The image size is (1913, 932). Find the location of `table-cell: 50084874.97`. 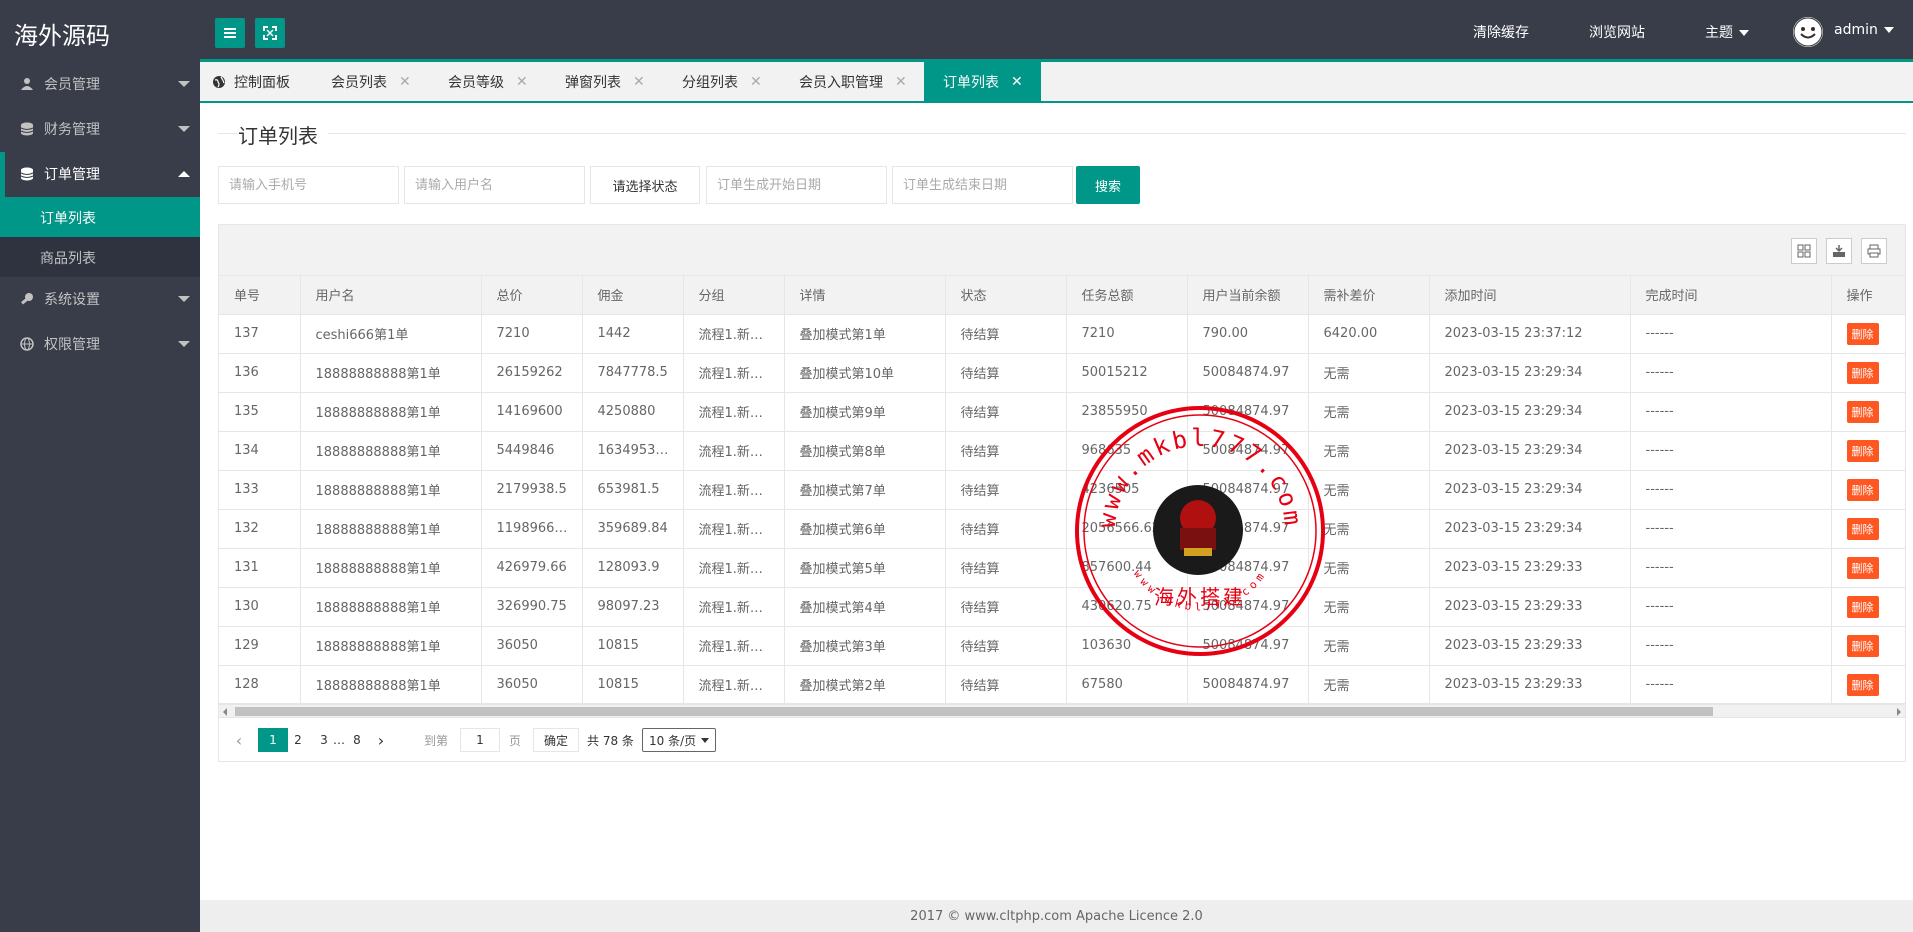

table-cell: 50084874.97 is located at coordinates (1248, 646).